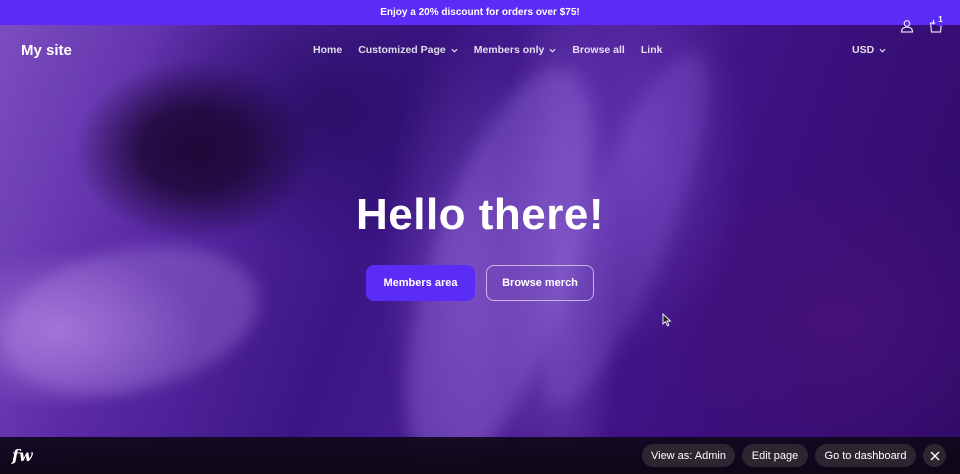 The image size is (960, 474). Describe the element at coordinates (46, 50) in the screenshot. I see `site-title: My site` at that location.